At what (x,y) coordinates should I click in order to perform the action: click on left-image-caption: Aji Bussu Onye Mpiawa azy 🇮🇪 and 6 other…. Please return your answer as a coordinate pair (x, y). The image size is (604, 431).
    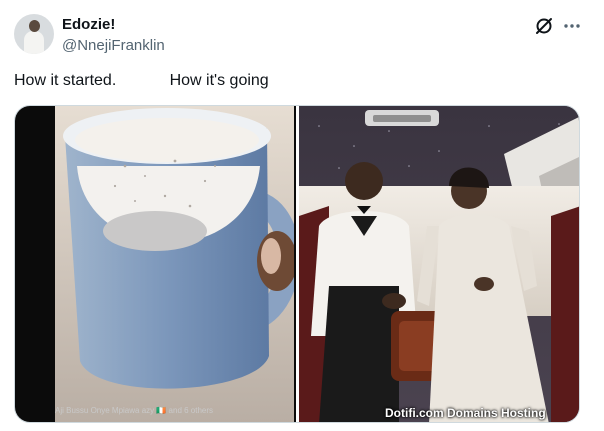
    Looking at the image, I should click on (134, 410).